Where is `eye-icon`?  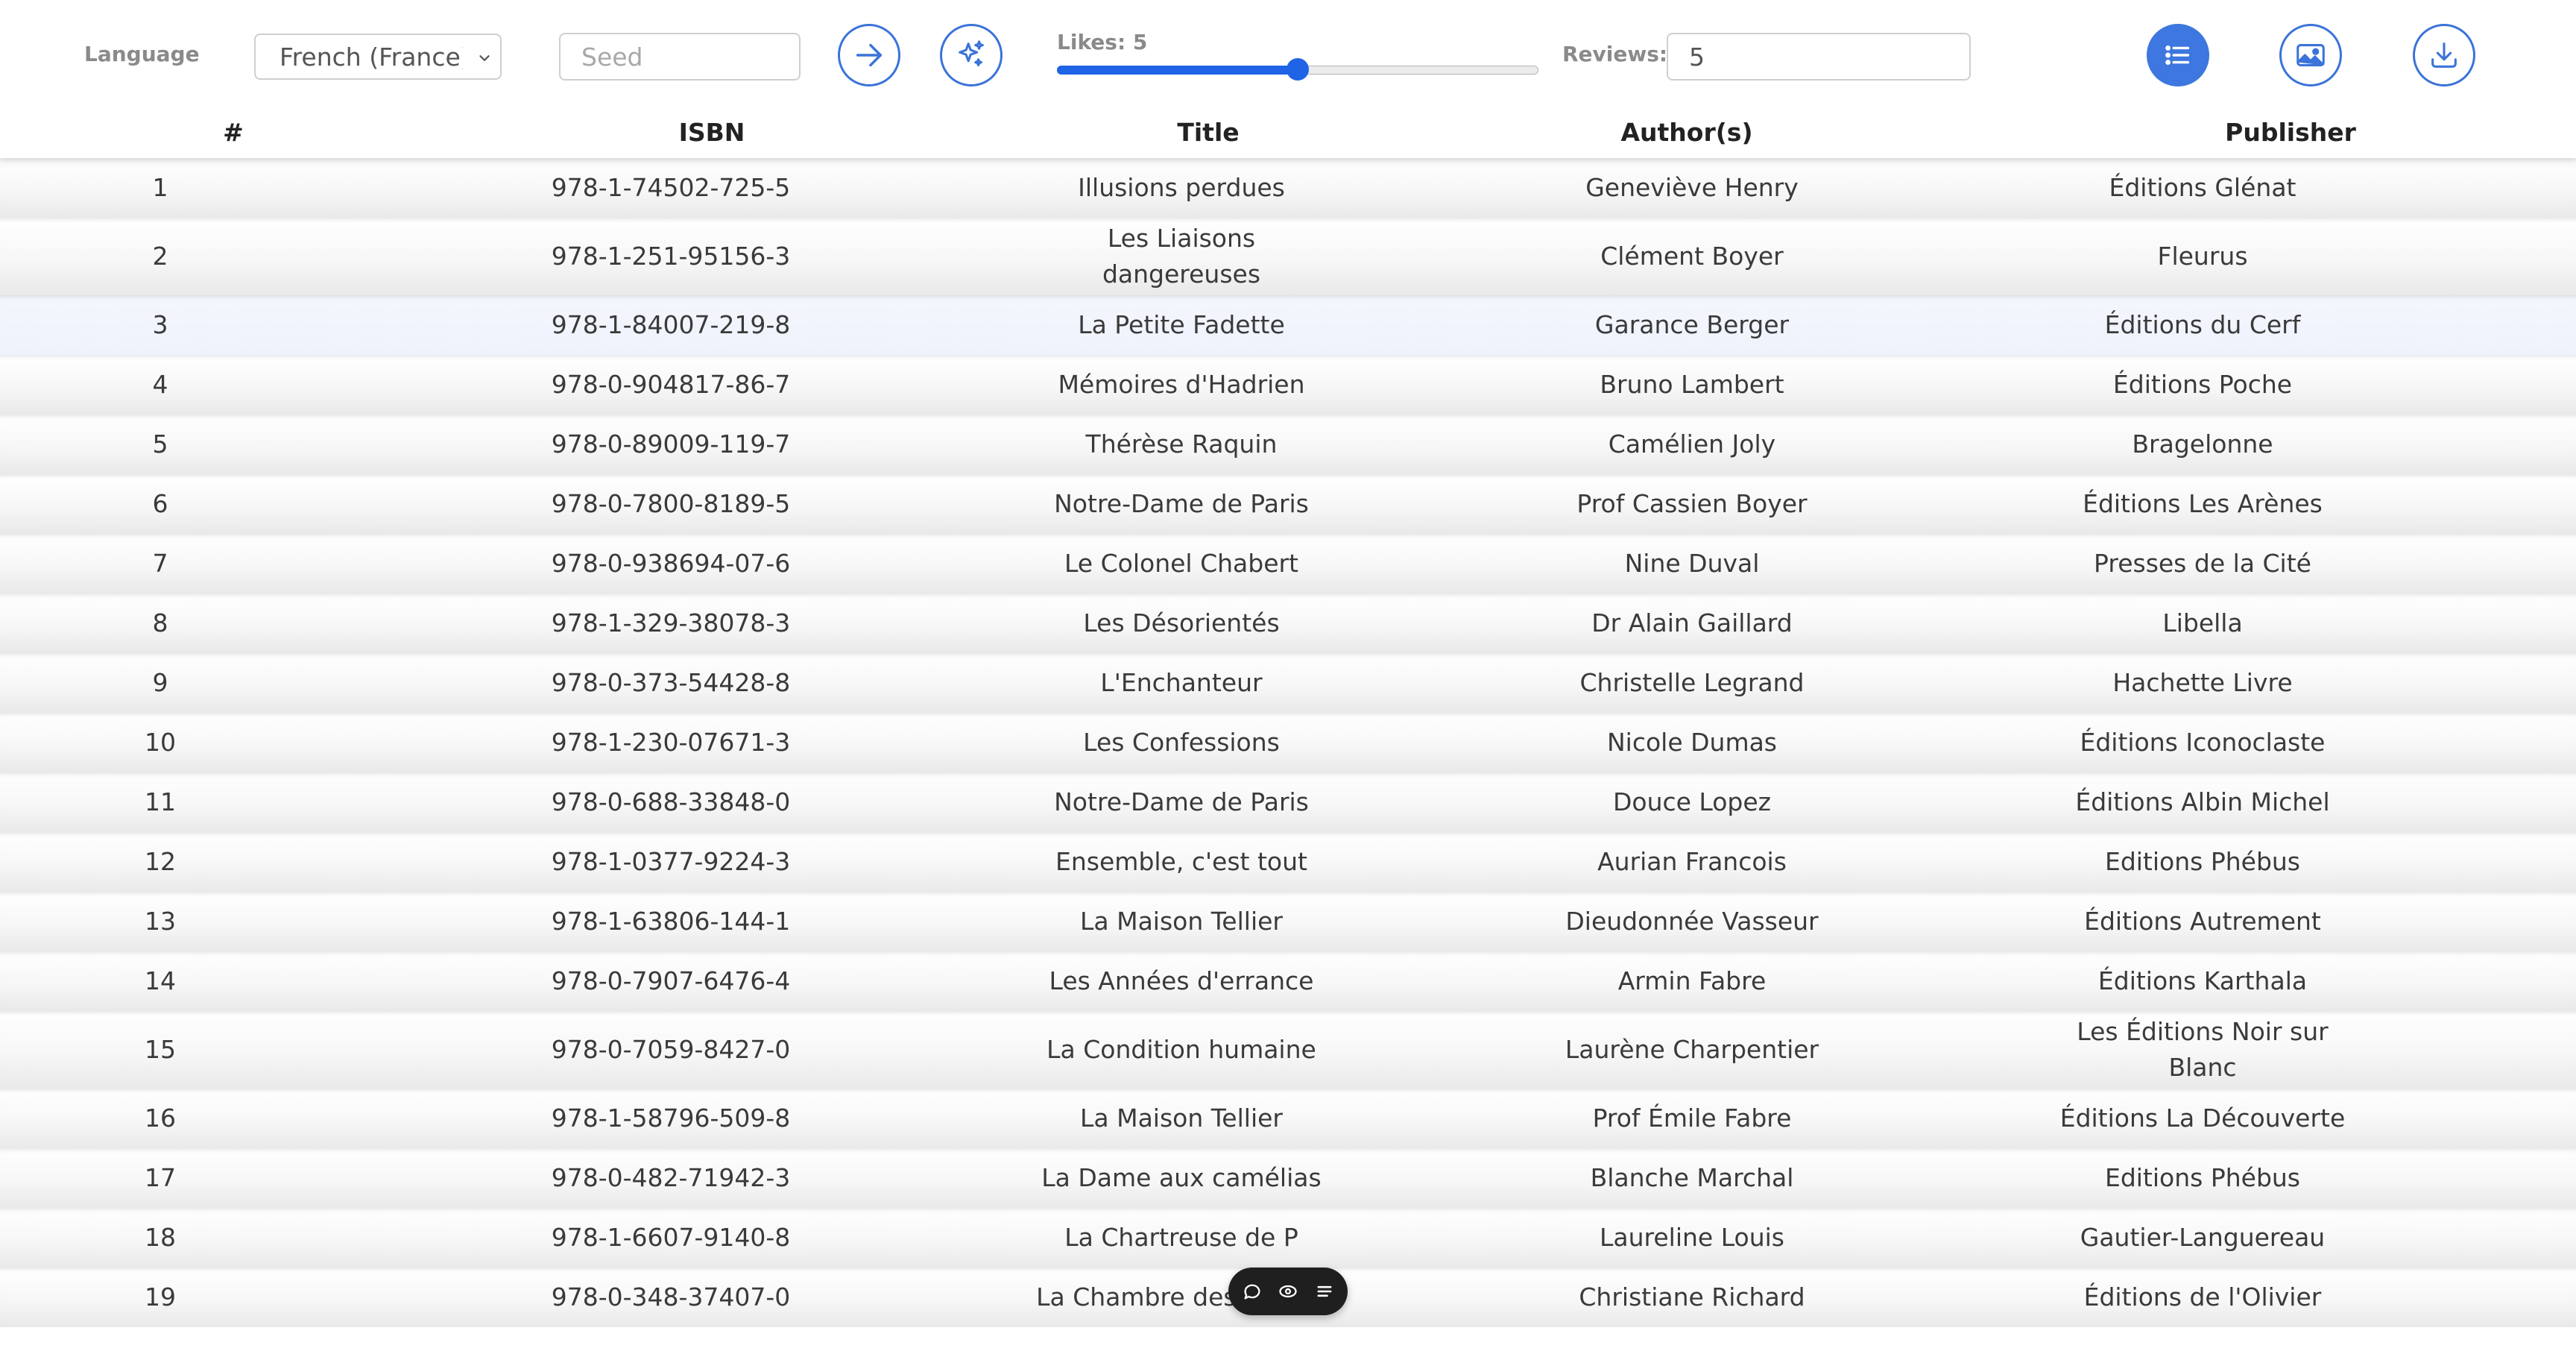 eye-icon is located at coordinates (1288, 1291).